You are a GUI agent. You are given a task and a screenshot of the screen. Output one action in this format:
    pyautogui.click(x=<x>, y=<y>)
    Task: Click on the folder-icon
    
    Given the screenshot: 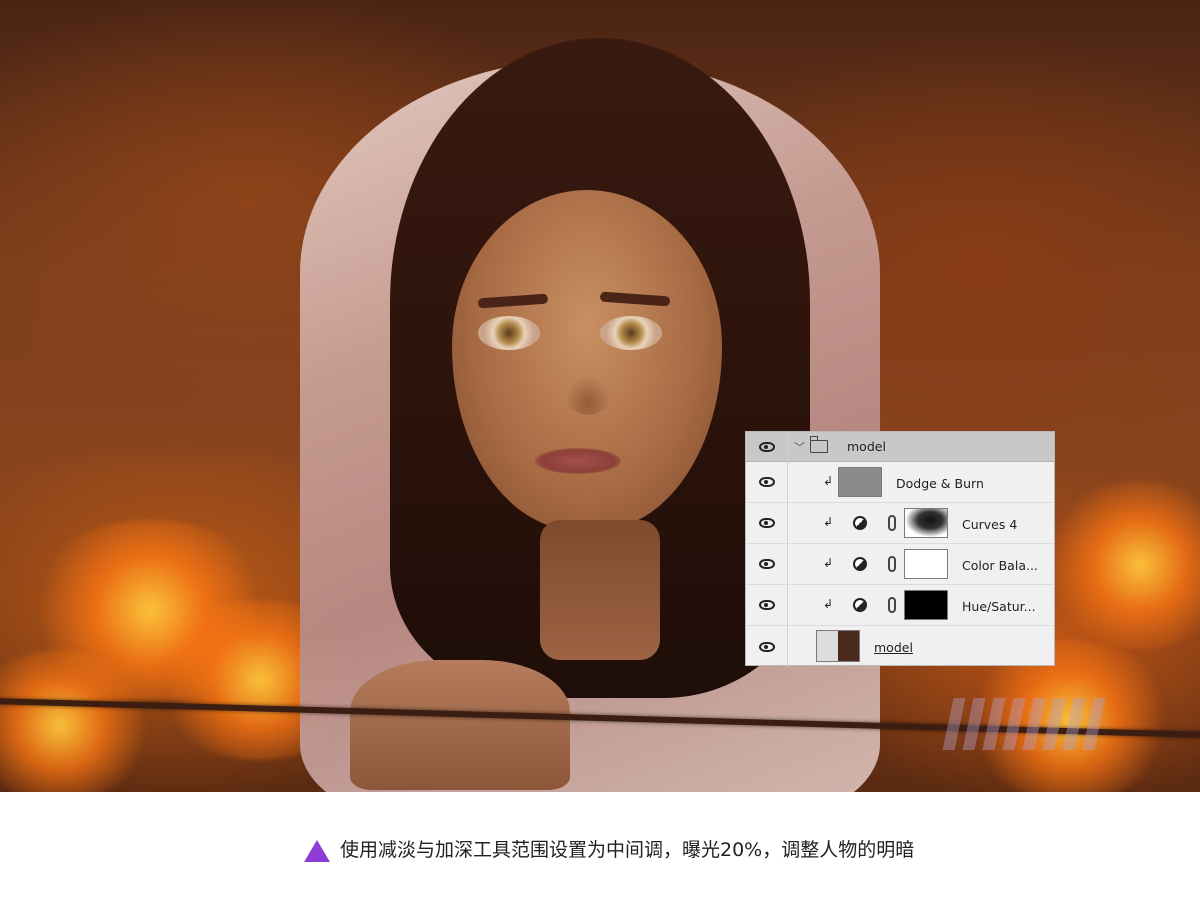 What is the action you would take?
    pyautogui.click(x=818, y=444)
    